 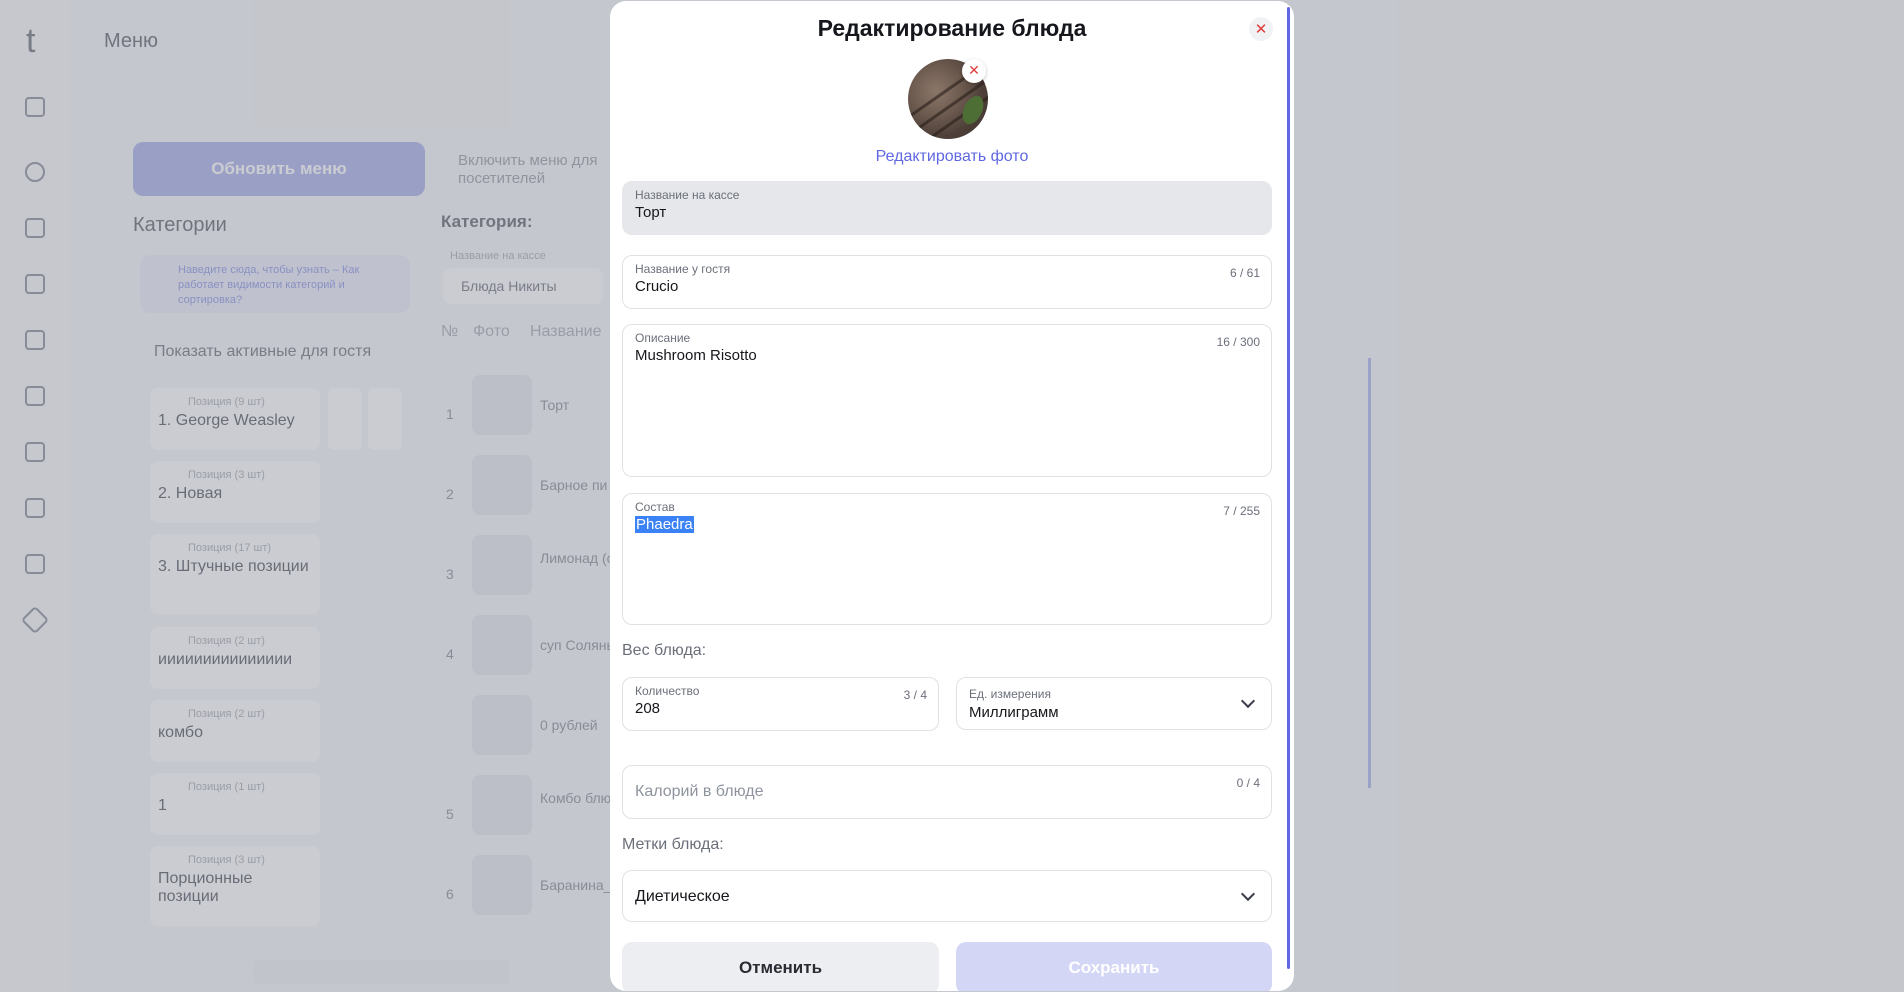 I want to click on char-counter: 7 / 255, so click(x=1241, y=511).